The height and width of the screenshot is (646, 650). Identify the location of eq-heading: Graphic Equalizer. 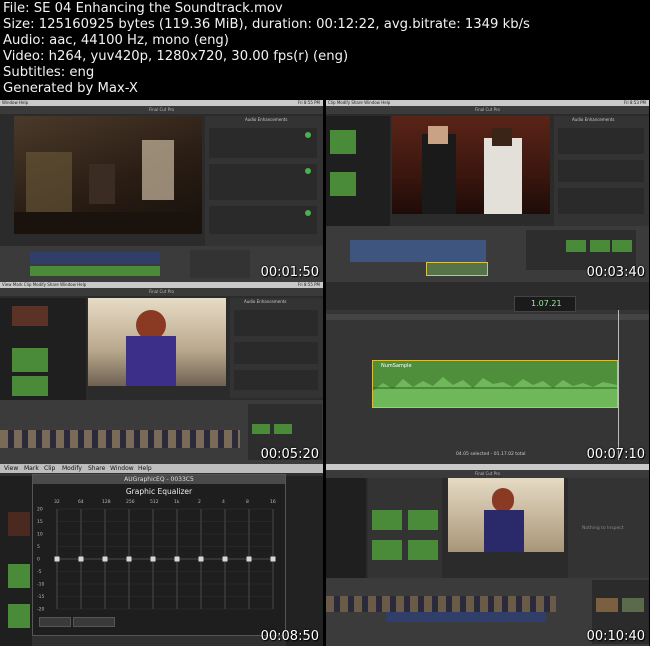
(159, 491).